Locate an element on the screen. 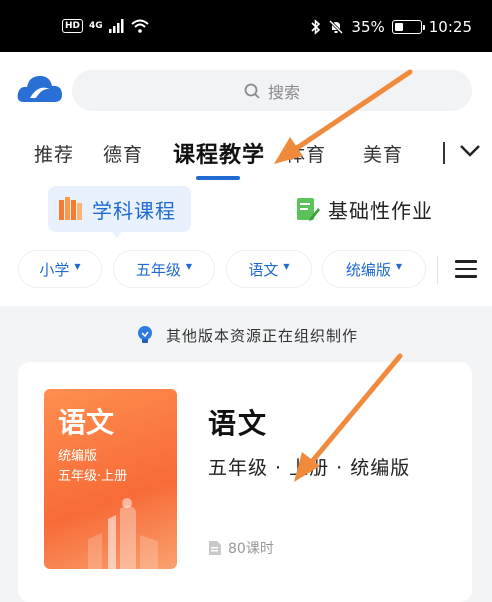 This screenshot has height=602, width=492. hd-indicator: HD is located at coordinates (73, 26).